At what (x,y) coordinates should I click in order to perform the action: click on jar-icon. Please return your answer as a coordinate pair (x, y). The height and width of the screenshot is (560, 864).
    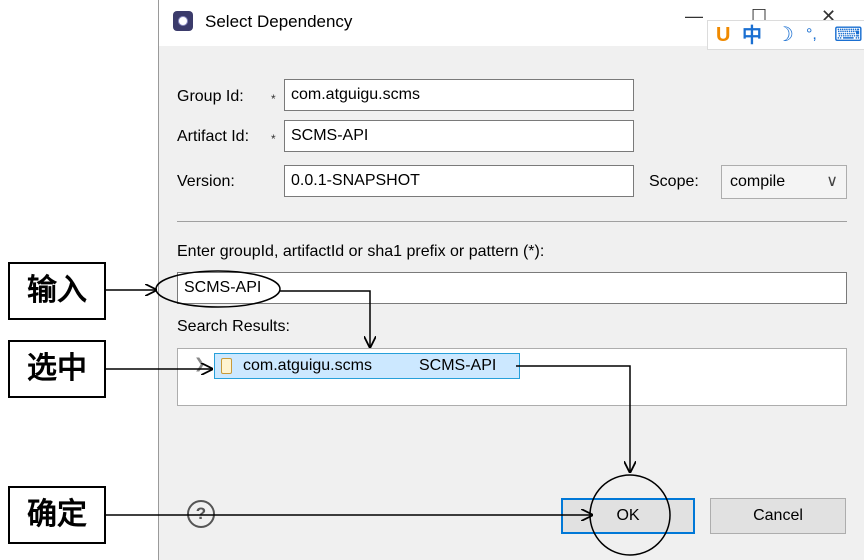
    Looking at the image, I should click on (226, 366).